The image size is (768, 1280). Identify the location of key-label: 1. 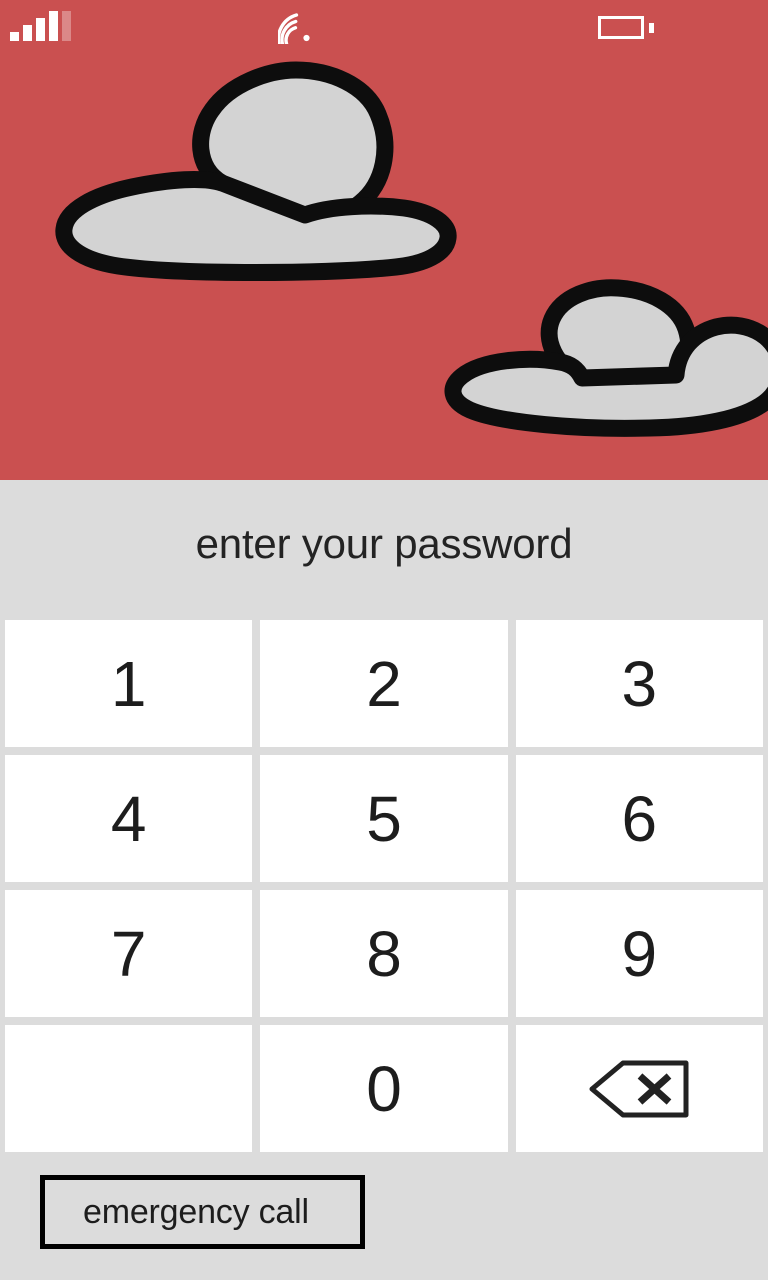
(128, 683).